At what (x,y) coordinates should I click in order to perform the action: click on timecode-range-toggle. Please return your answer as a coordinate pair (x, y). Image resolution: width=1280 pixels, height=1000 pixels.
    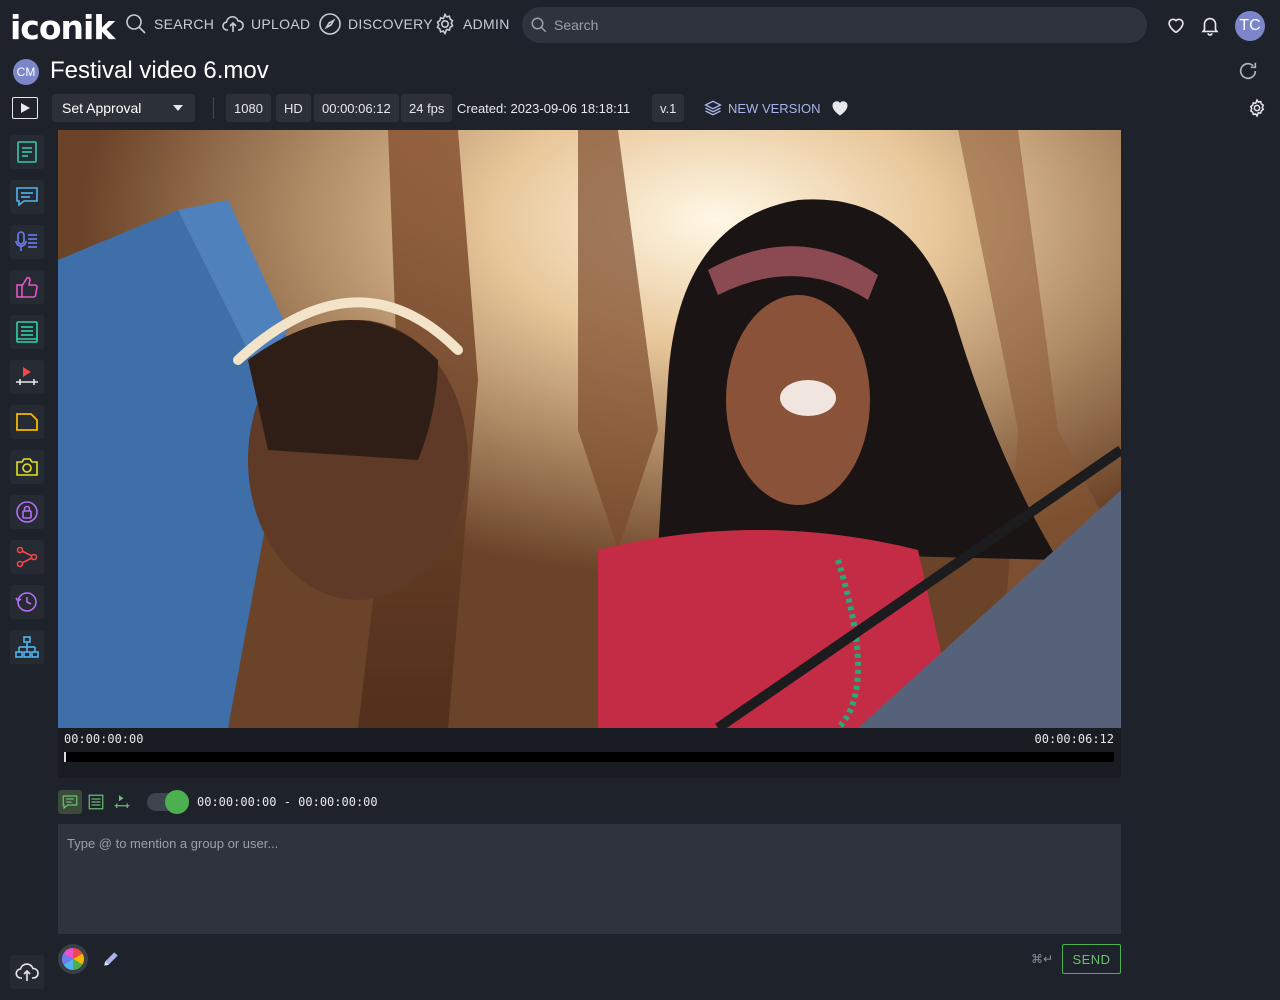
    Looking at the image, I should click on (168, 802).